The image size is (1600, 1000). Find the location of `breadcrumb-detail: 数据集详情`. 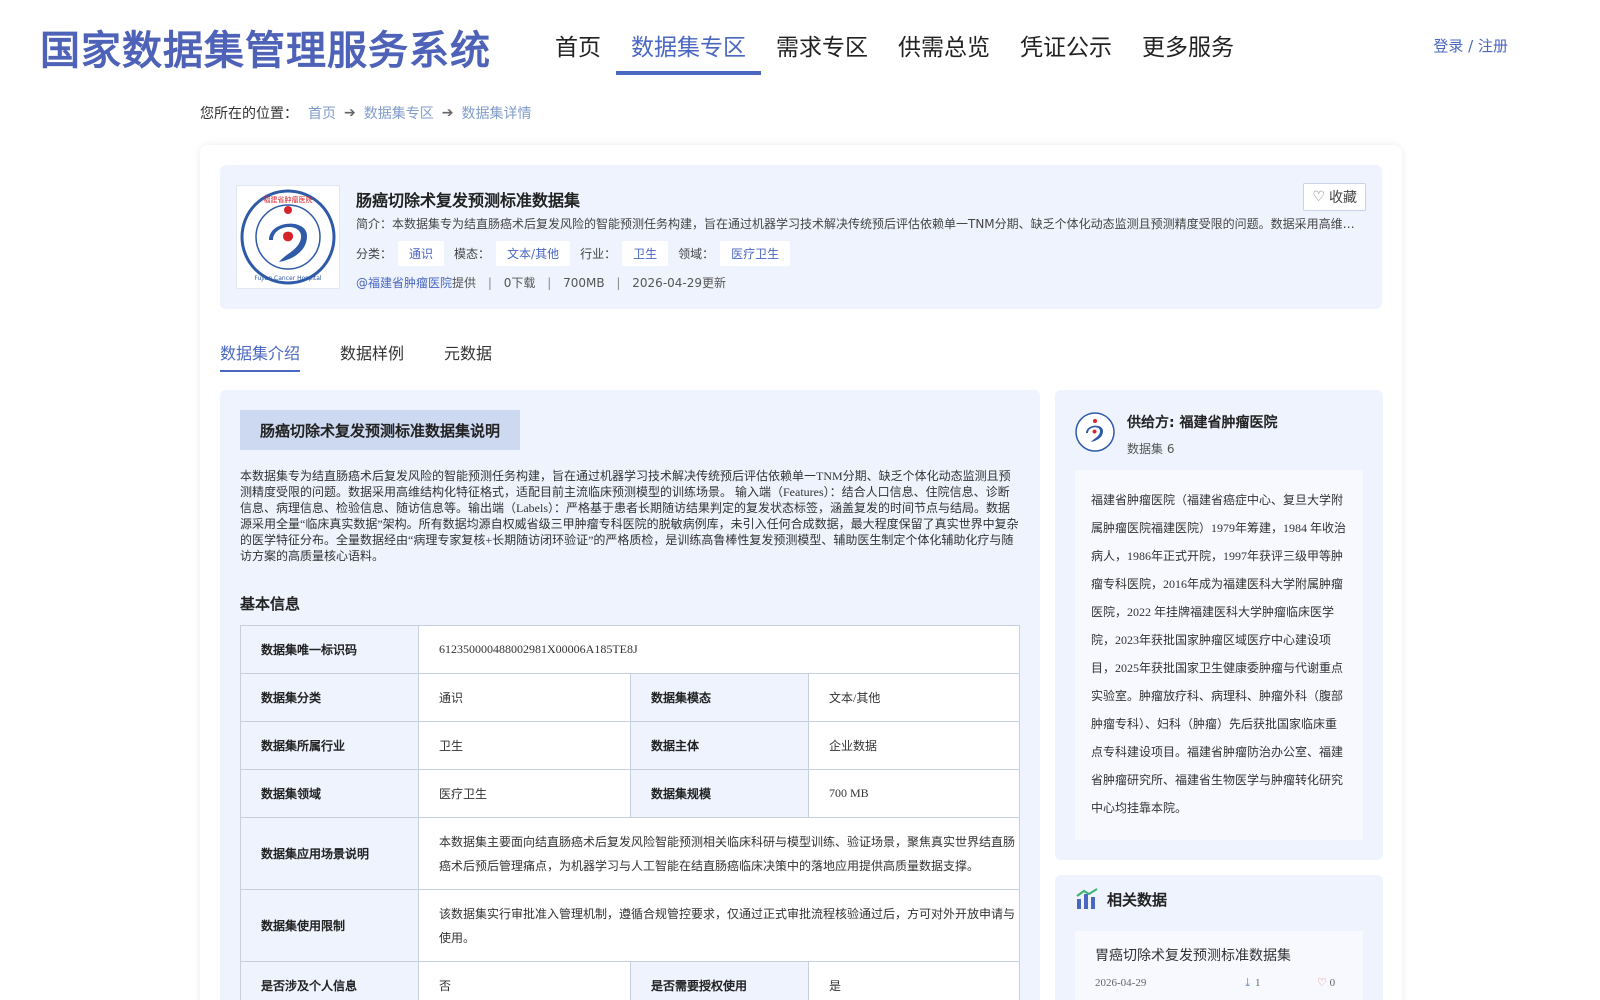

breadcrumb-detail: 数据集详情 is located at coordinates (496, 113).